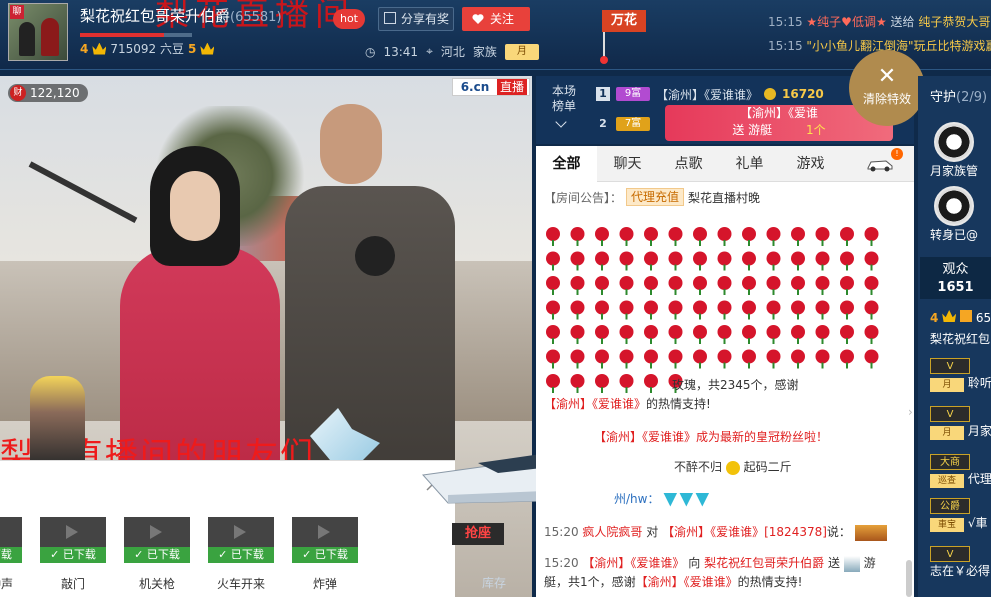 The image size is (991, 597). Describe the element at coordinates (846, 22) in the screenshot. I see `marquee-user: ★纯子♥低调★` at that location.